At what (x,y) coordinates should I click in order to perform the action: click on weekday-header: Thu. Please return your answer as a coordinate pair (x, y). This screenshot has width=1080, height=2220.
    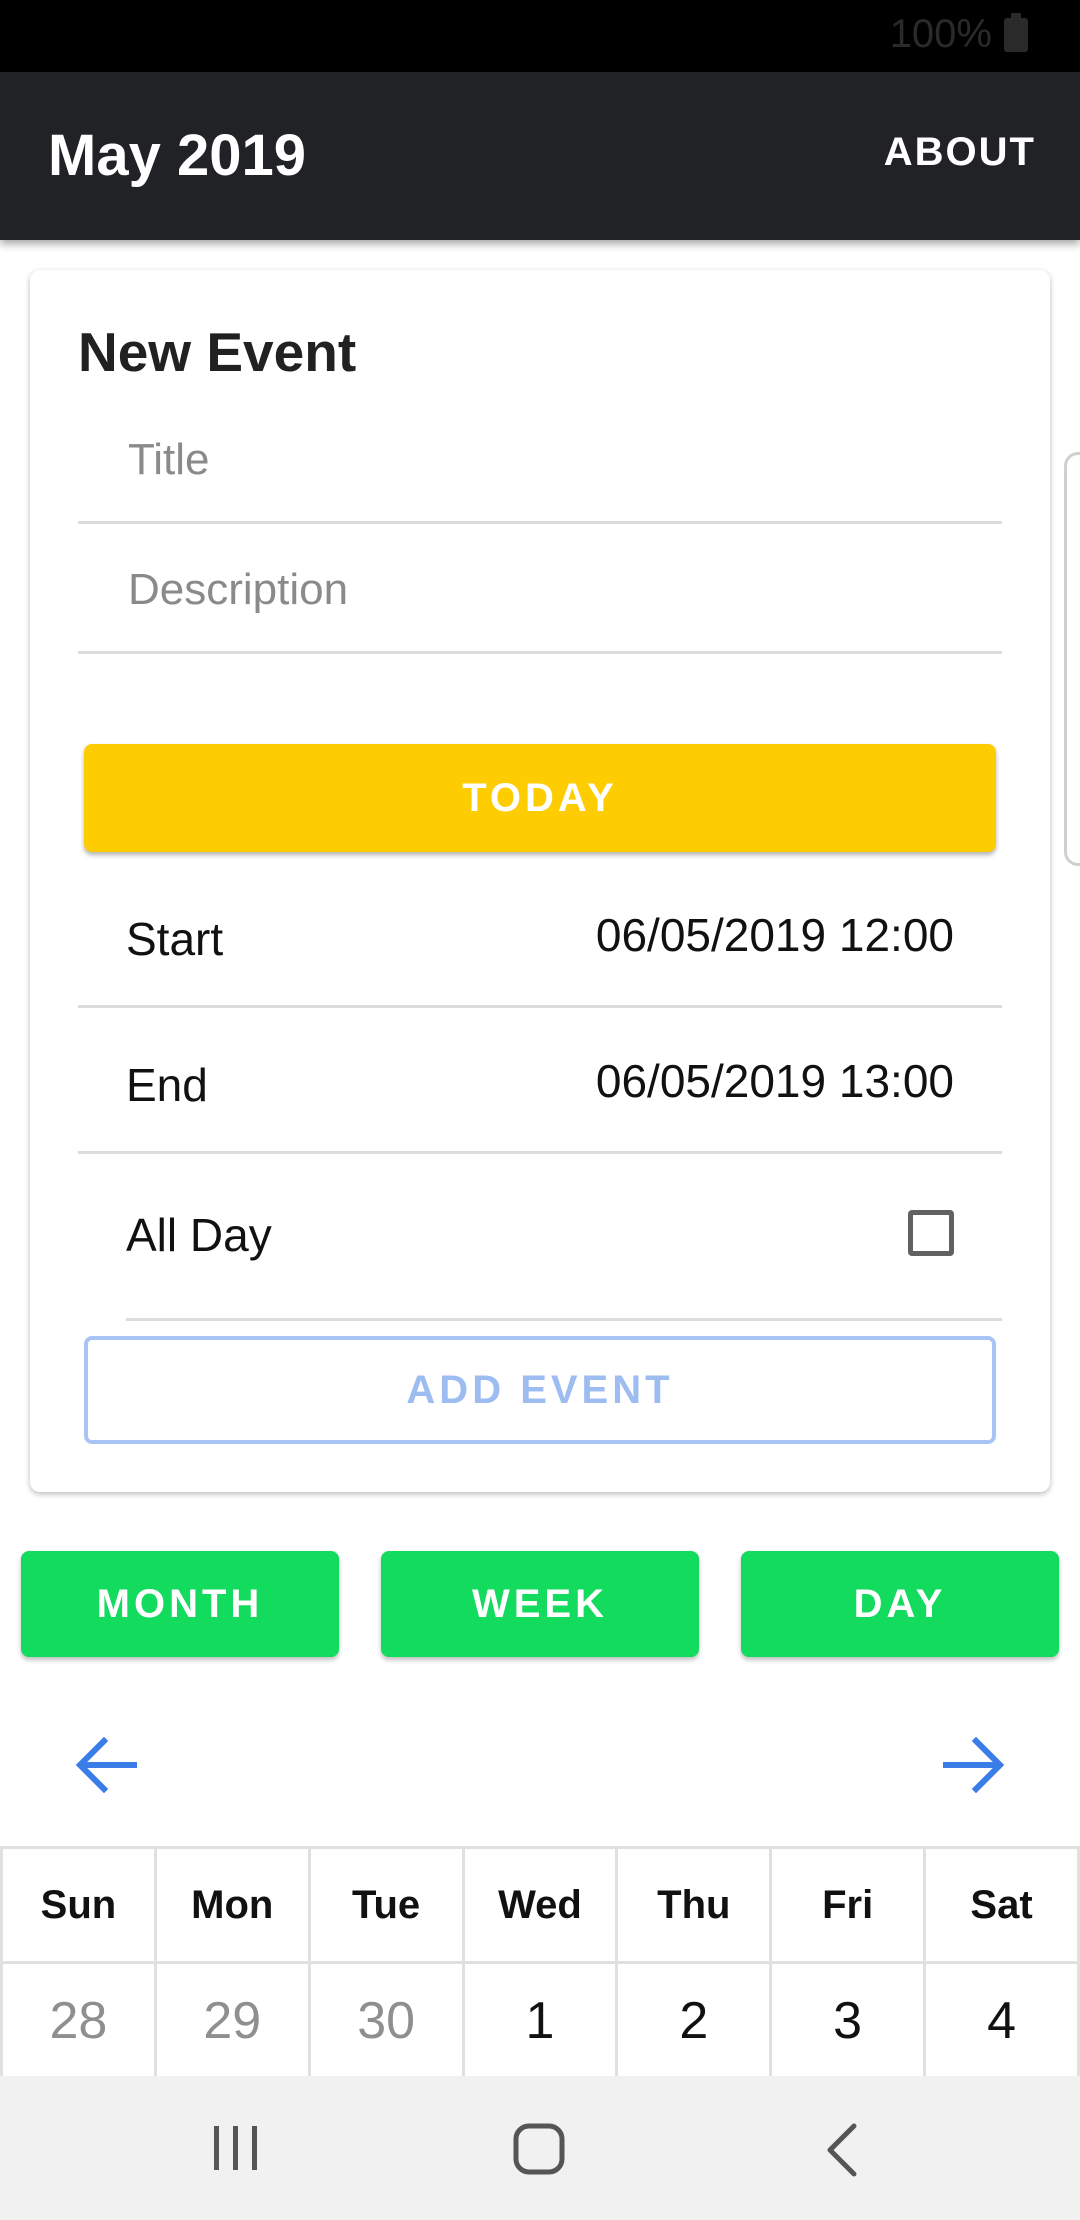
    Looking at the image, I should click on (694, 1905).